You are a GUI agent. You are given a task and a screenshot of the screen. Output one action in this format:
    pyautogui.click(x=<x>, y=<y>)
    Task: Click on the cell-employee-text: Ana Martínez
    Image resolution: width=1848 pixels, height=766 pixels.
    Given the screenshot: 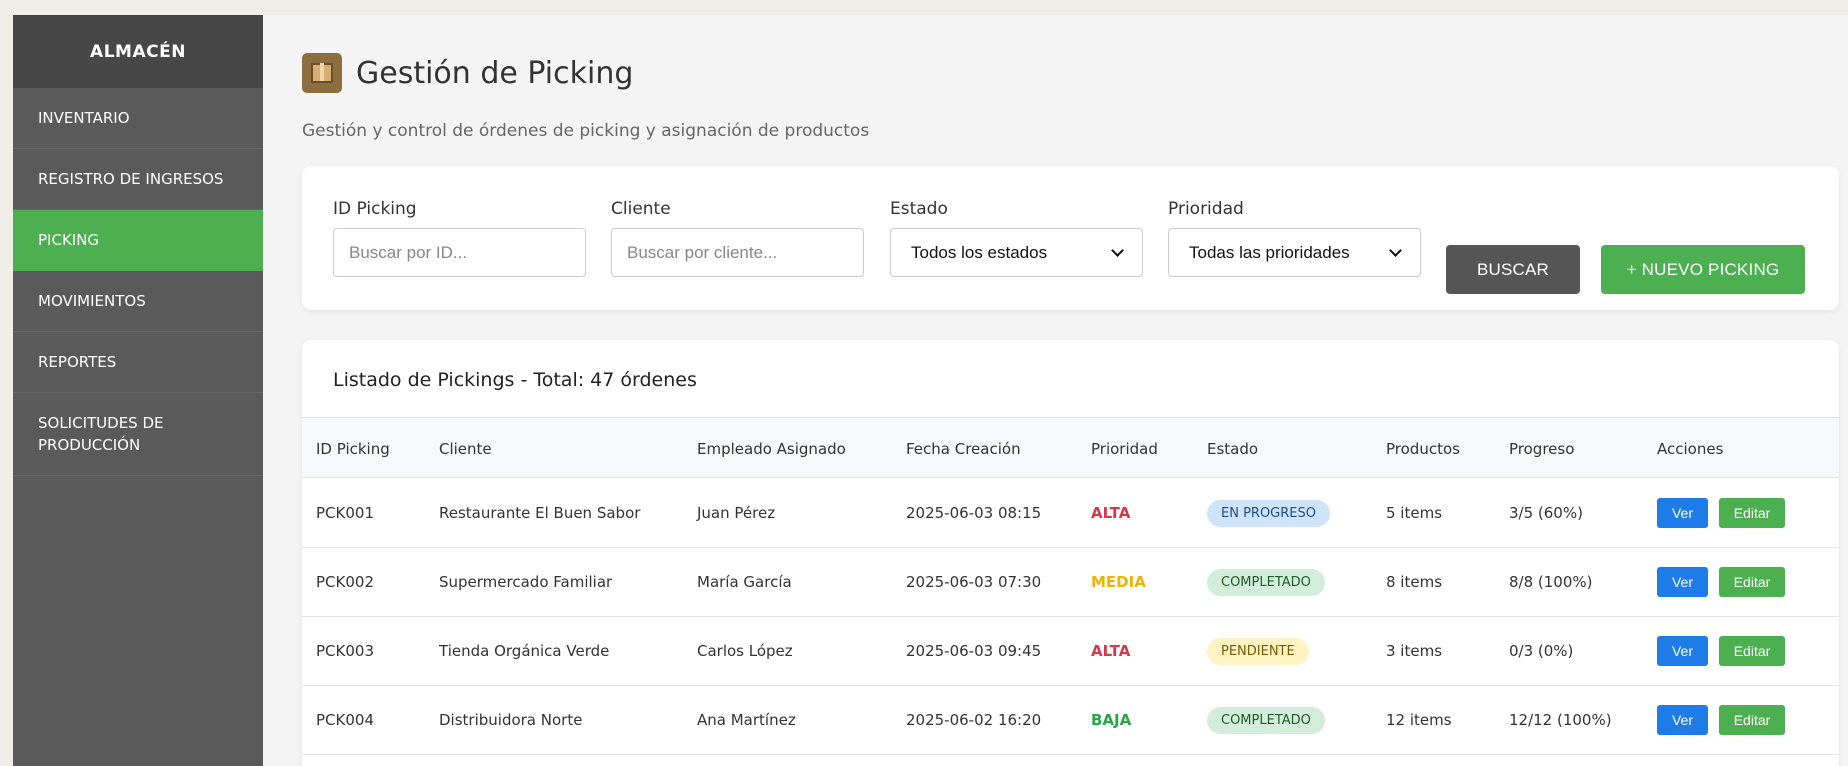 What is the action you would take?
    pyautogui.click(x=746, y=720)
    